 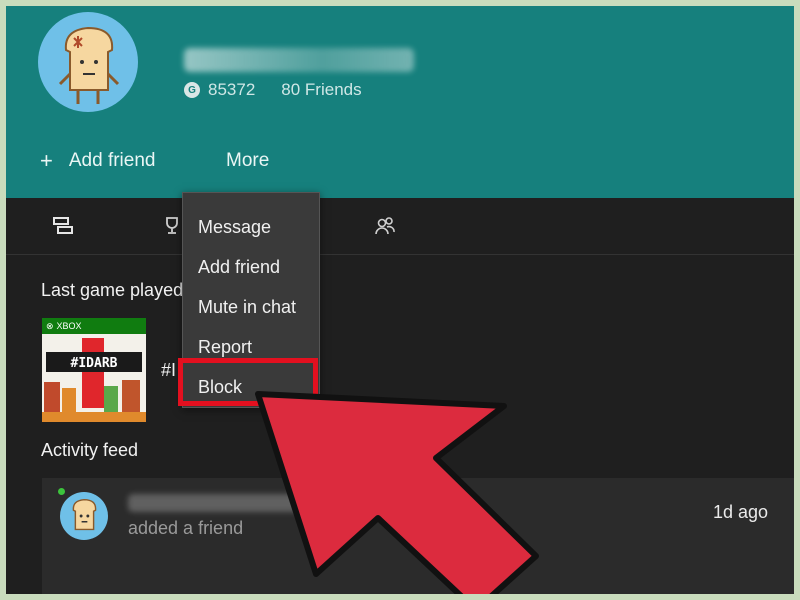 What do you see at coordinates (50, 325) in the screenshot?
I see `xbox-logo-icon: ⊗` at bounding box center [50, 325].